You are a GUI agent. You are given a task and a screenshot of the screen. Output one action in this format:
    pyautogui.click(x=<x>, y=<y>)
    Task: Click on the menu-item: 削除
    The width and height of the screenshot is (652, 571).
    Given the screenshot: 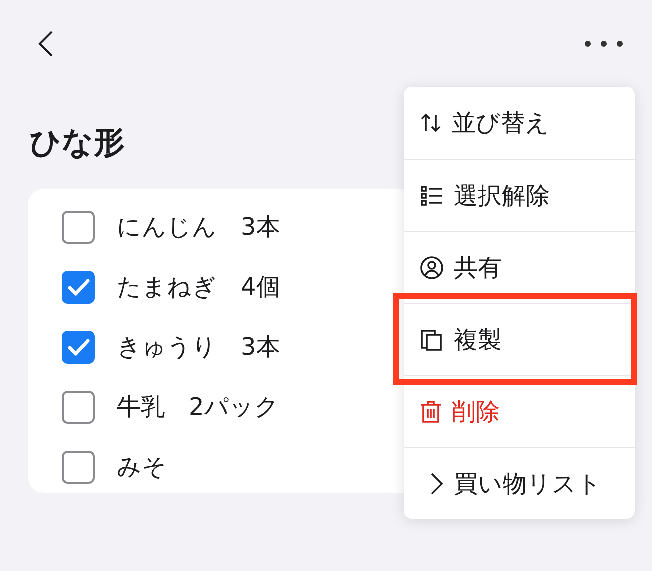 What is the action you would take?
    pyautogui.click(x=519, y=411)
    